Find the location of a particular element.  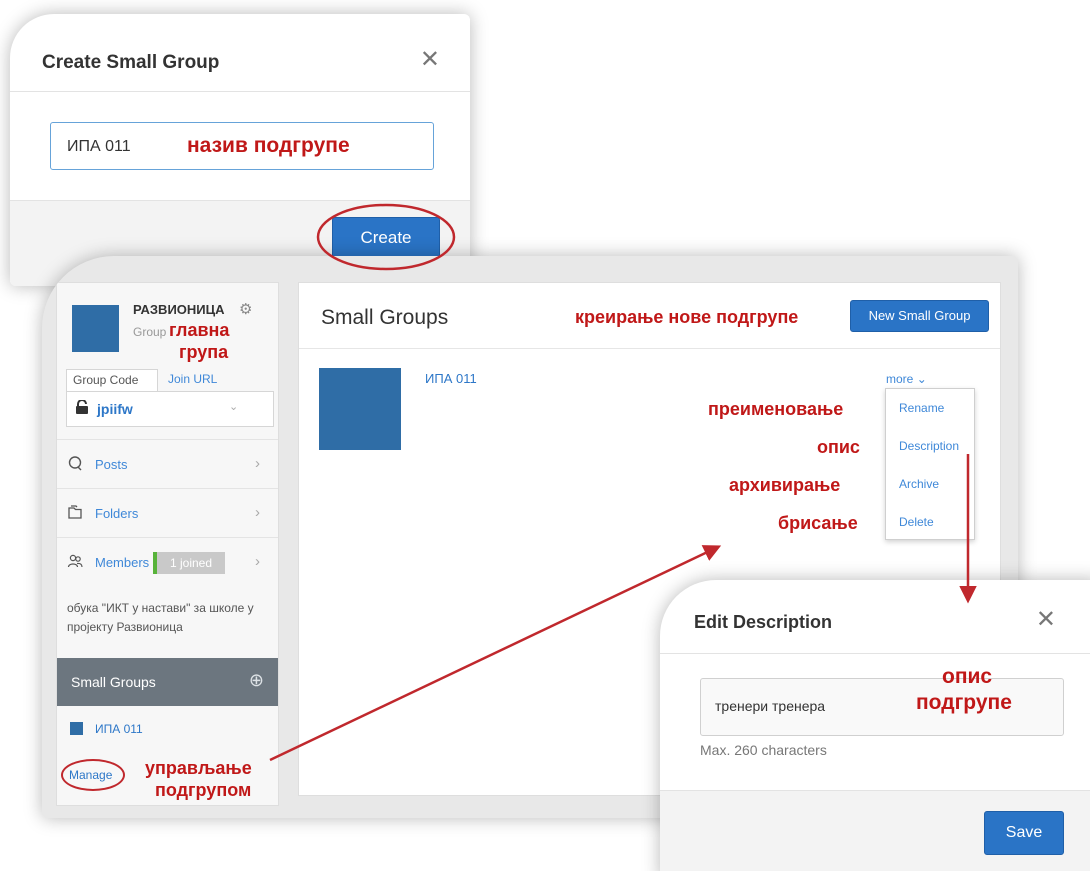

small-group-link: ИПА 011 is located at coordinates (451, 378).